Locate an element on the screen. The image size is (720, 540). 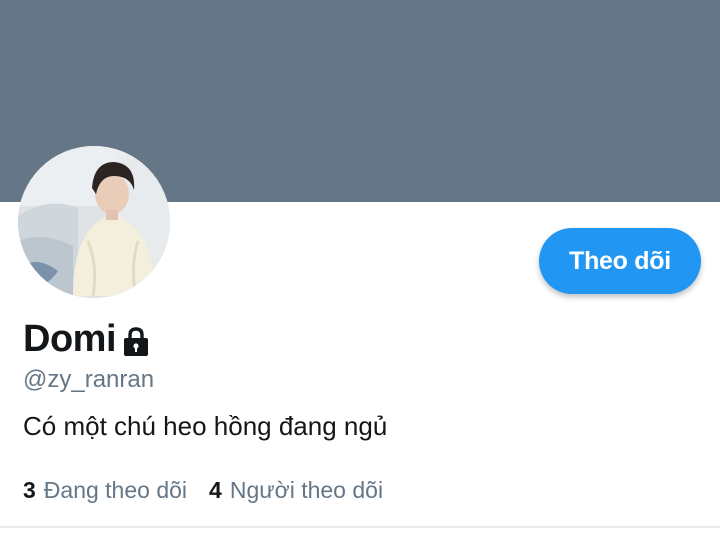
following-label: Đang theo dõi is located at coordinates (115, 490).